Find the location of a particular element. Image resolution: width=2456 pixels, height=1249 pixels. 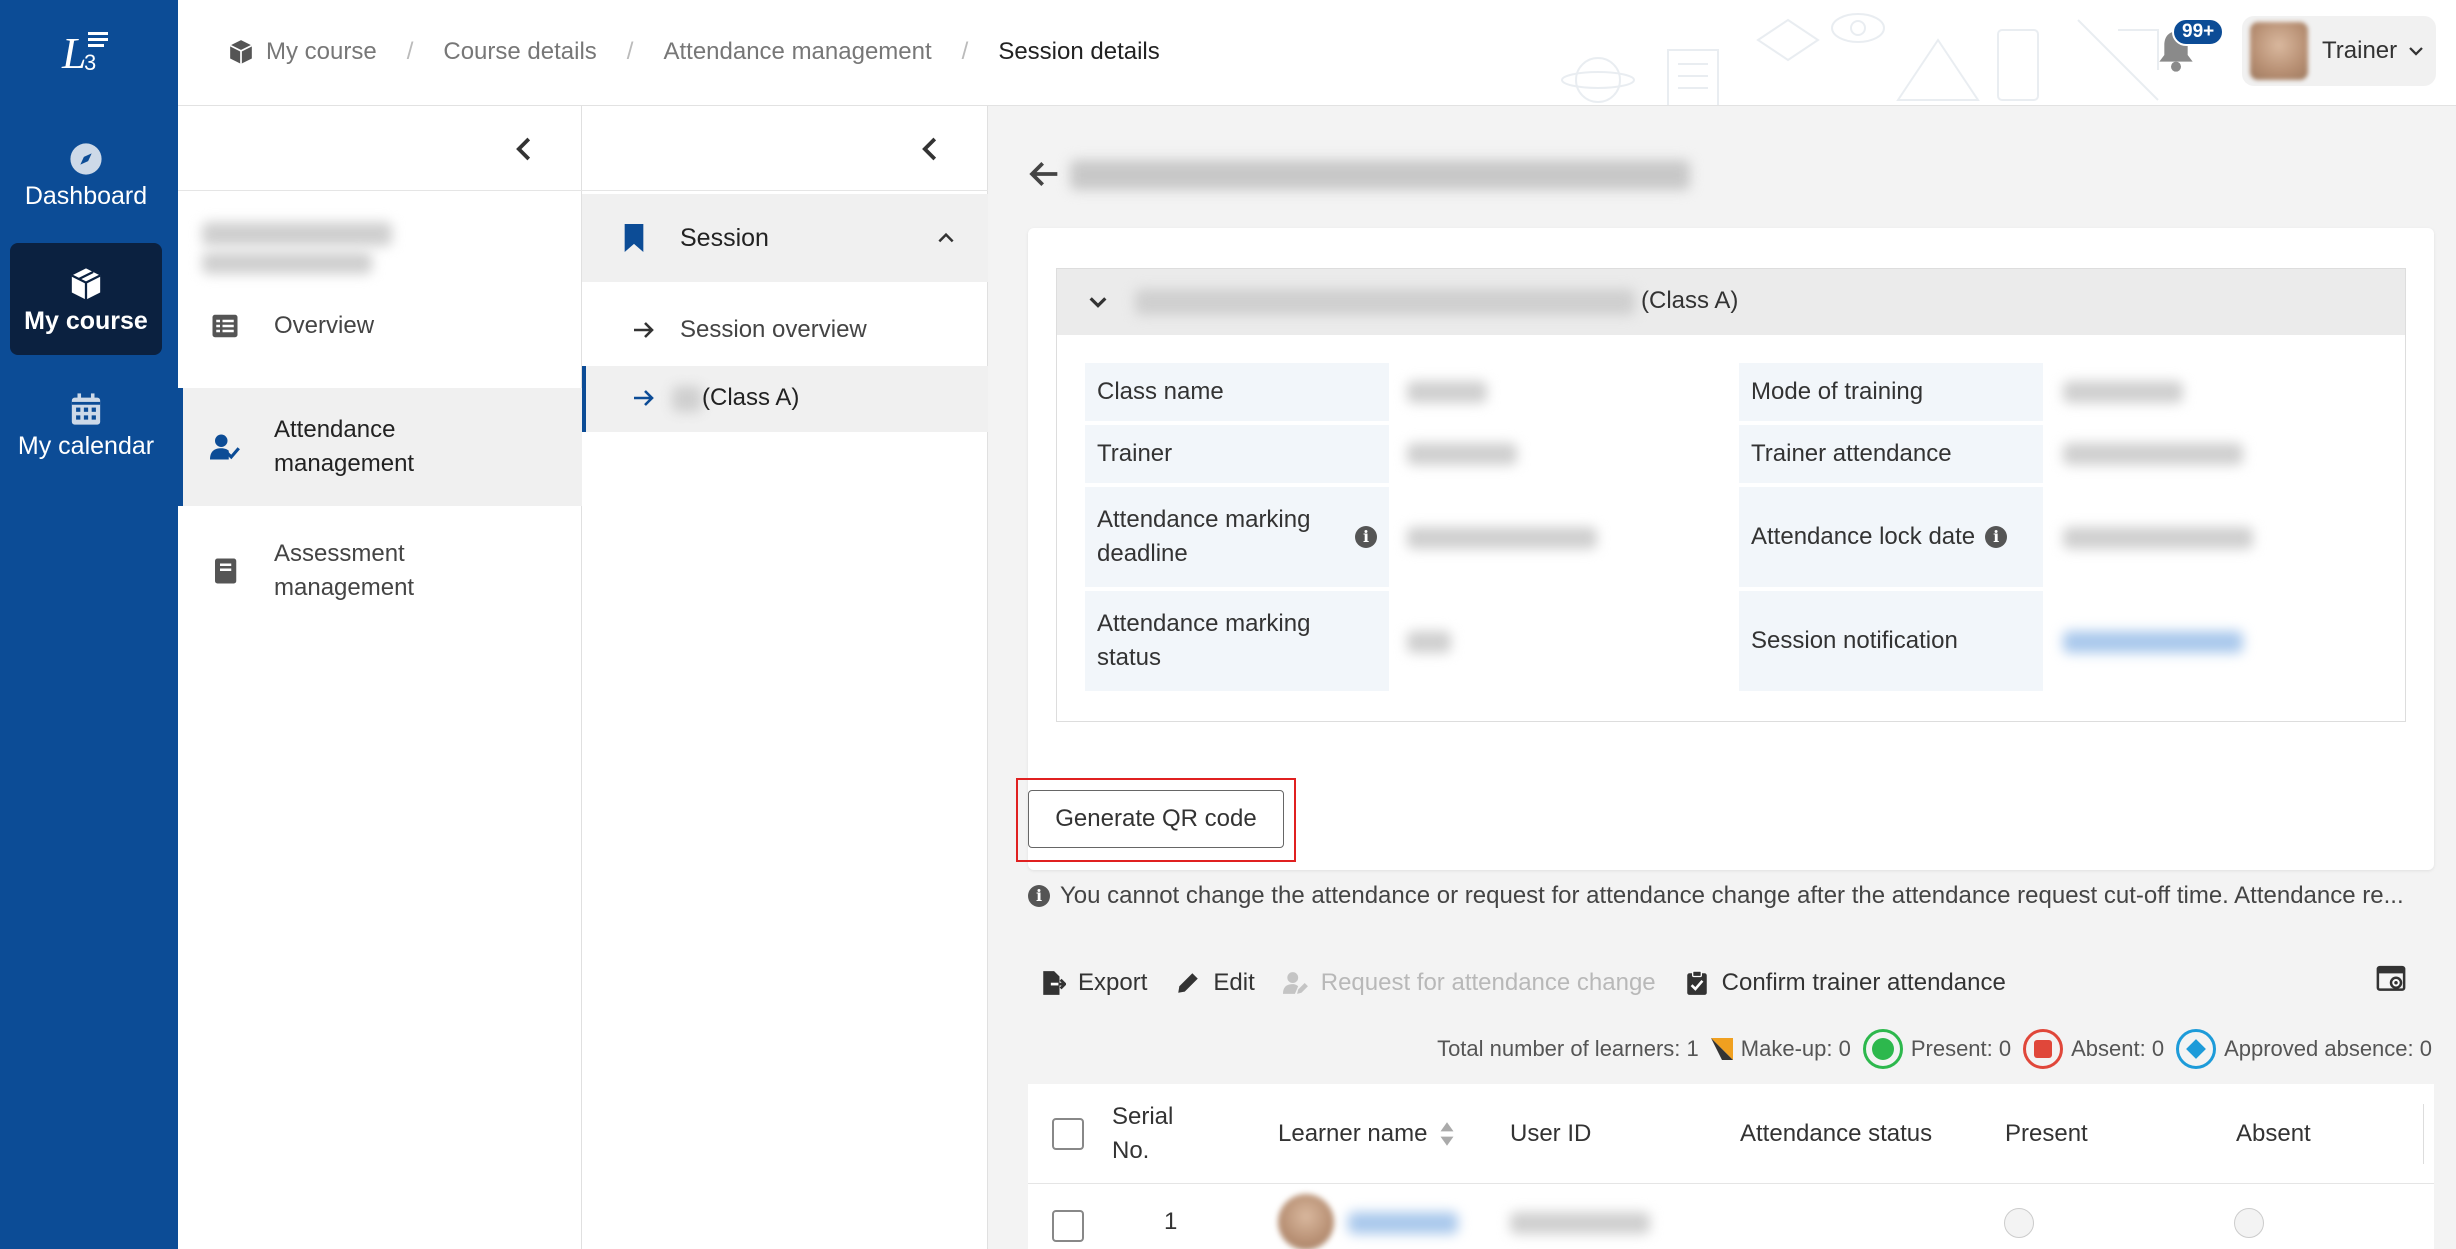

nav-item-label: Assessment management is located at coordinates (344, 571).